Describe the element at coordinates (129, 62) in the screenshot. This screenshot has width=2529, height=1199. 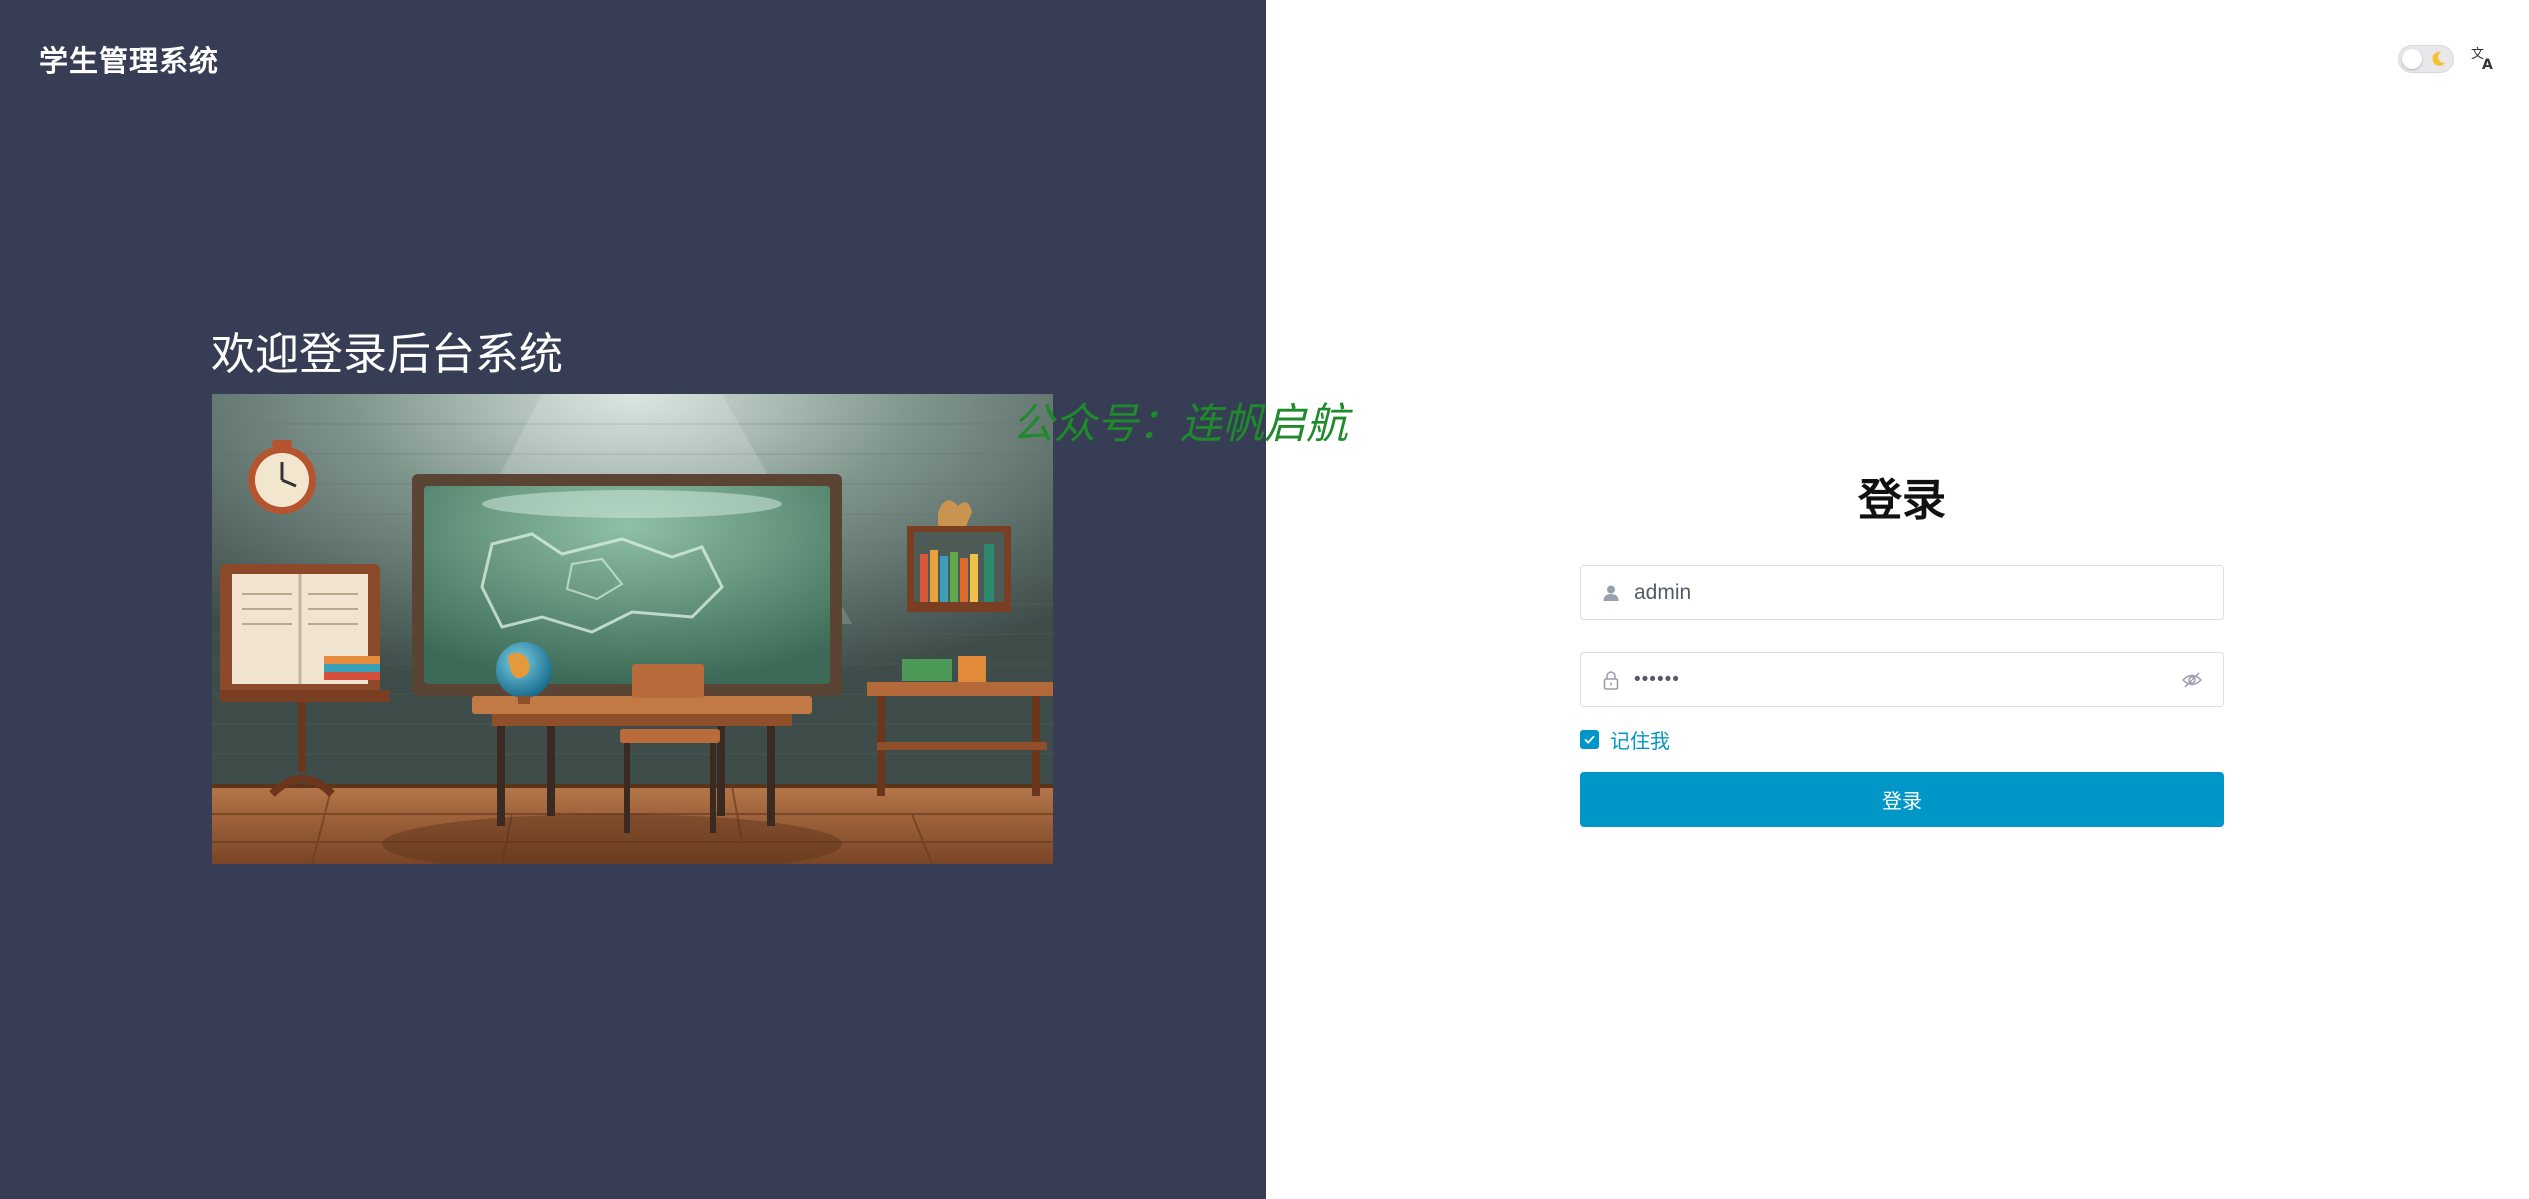
I see `app-title: 学生管理系统` at that location.